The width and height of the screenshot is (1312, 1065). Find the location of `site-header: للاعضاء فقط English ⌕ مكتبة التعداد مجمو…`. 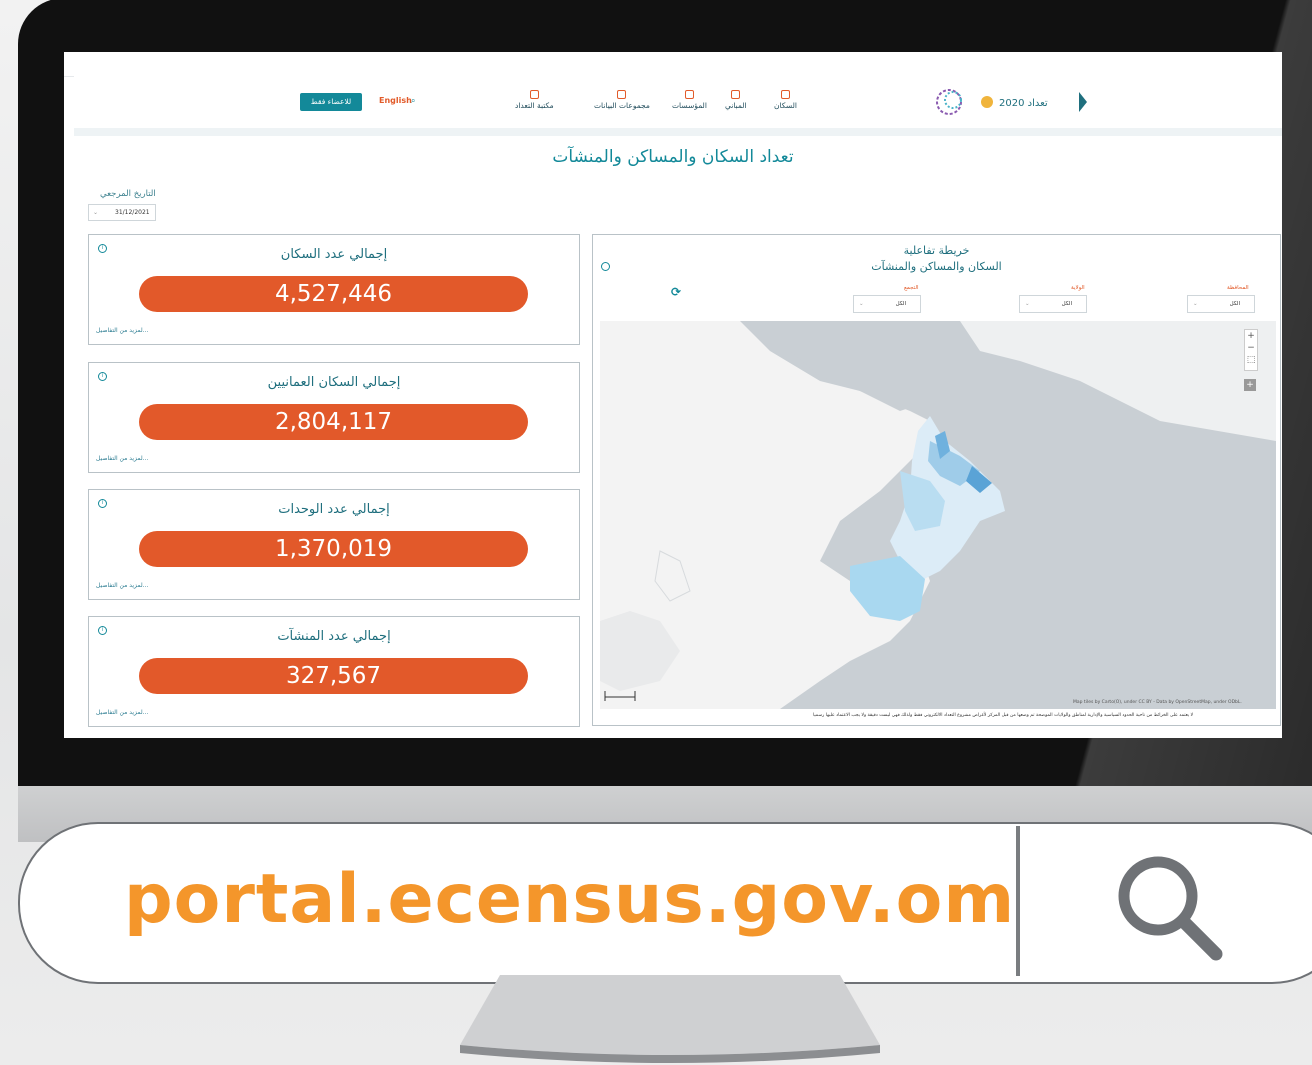

site-header: للاعضاء فقط English ⌕ مكتبة التعداد مجمو… is located at coordinates (678, 102).